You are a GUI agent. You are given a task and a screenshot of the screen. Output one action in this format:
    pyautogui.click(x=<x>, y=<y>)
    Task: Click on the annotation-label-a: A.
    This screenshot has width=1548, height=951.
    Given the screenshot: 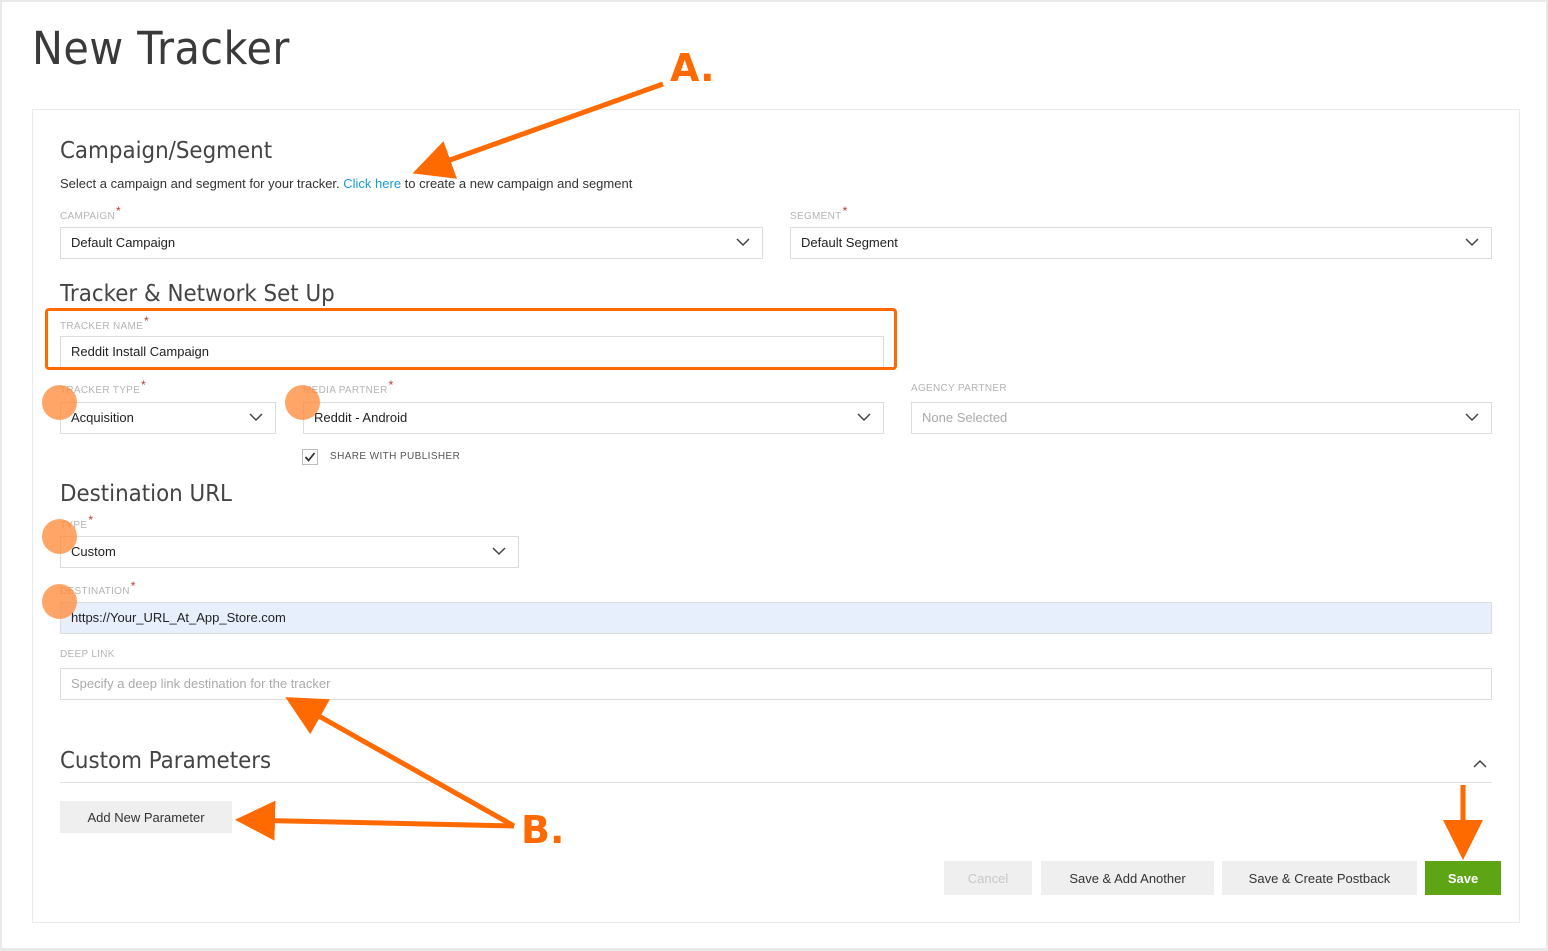 What is the action you would take?
    pyautogui.click(x=692, y=68)
    